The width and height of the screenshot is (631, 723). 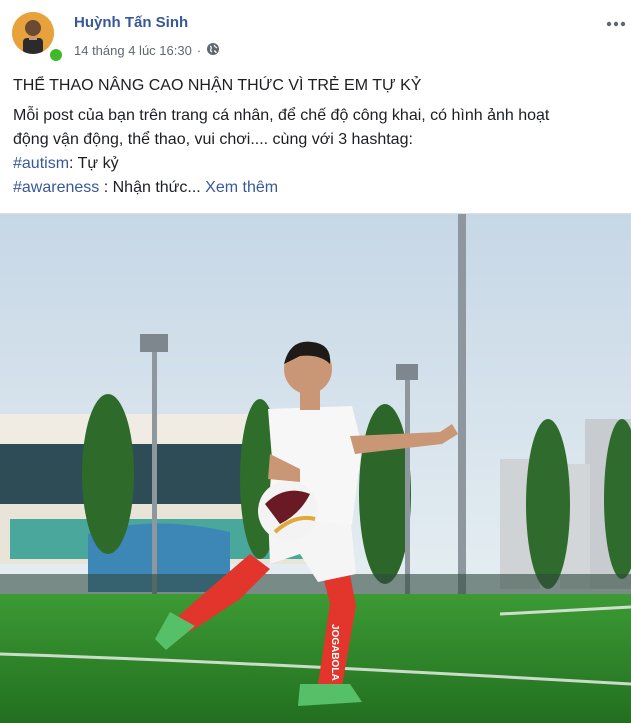 I want to click on hashtag-line-2: #awareness : Nhận thức... Xem thêm, so click(x=318, y=188).